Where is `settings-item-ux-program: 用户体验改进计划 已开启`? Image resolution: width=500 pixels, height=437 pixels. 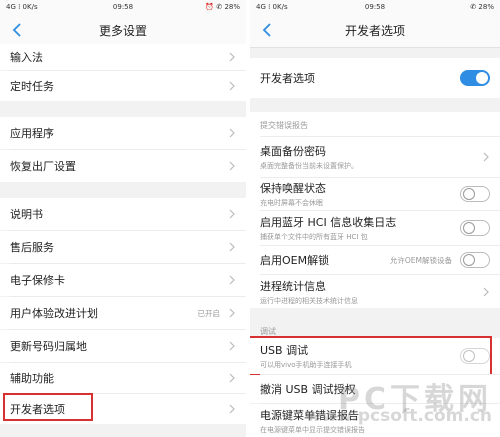 settings-item-ux-program: 用户体验改进计划 已开启 is located at coordinates (123, 313).